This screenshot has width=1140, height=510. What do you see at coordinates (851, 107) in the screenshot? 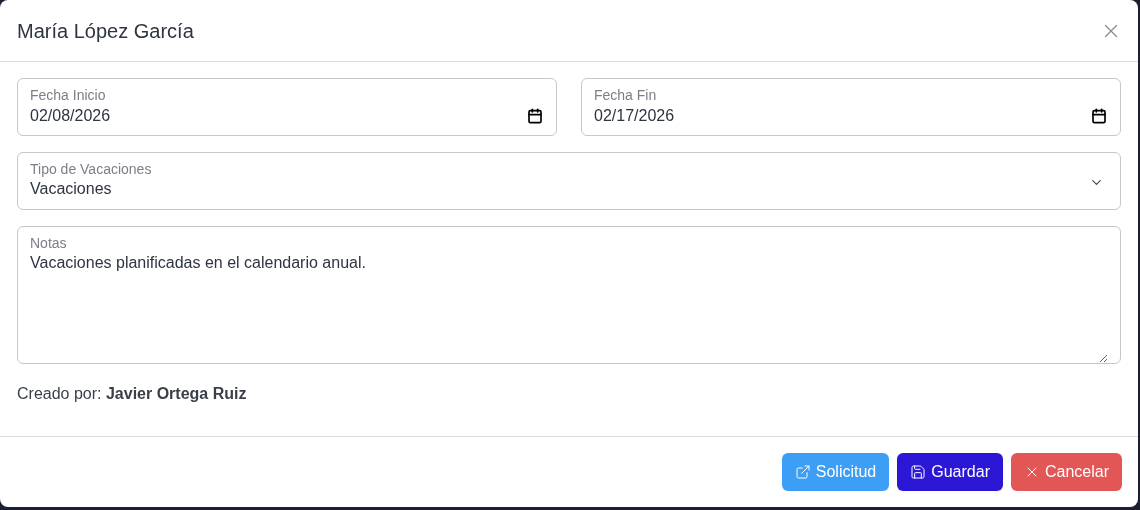
I see `date-field: Fecha Fin 02/17/2026` at bounding box center [851, 107].